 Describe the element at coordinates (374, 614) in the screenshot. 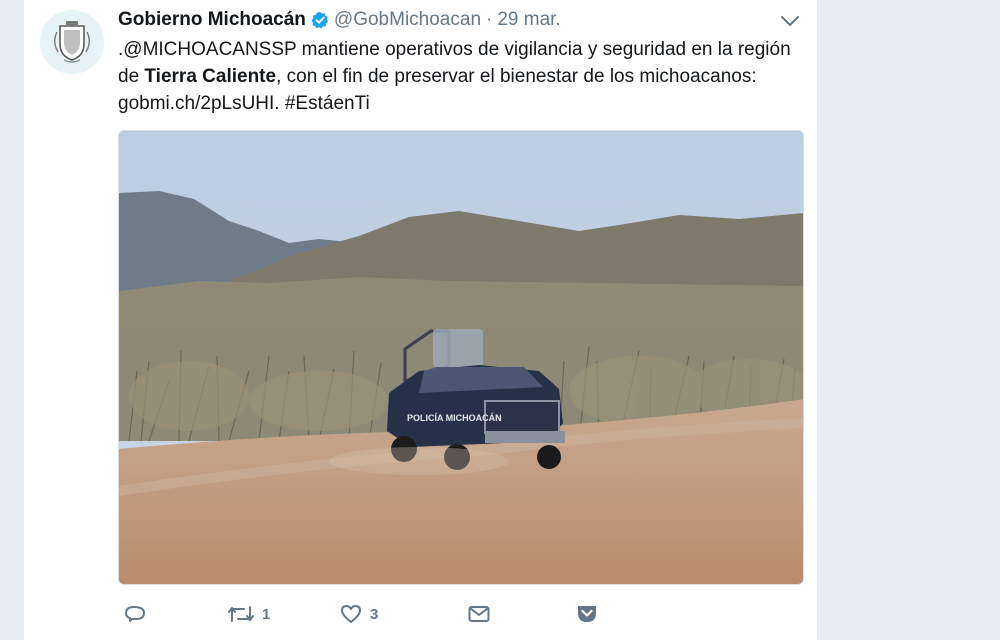

I see `like-count: 3` at that location.